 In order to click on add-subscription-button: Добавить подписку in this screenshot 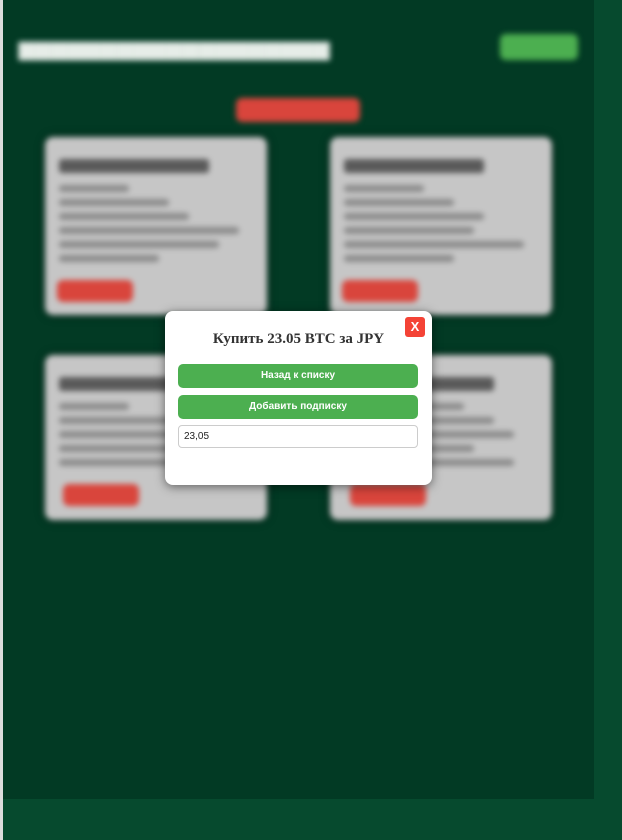, I will do `click(298, 407)`.